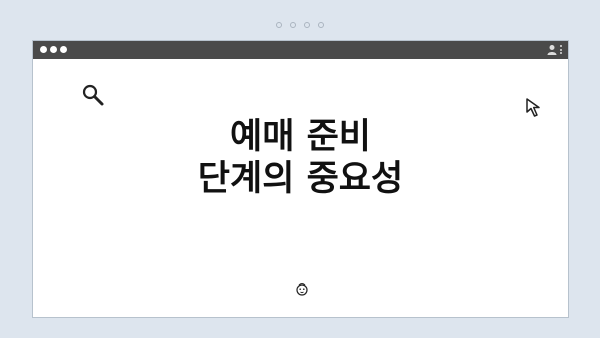 The width and height of the screenshot is (600, 338). What do you see at coordinates (300, 137) in the screenshot?
I see `headline-line-1: 예매 준비` at bounding box center [300, 137].